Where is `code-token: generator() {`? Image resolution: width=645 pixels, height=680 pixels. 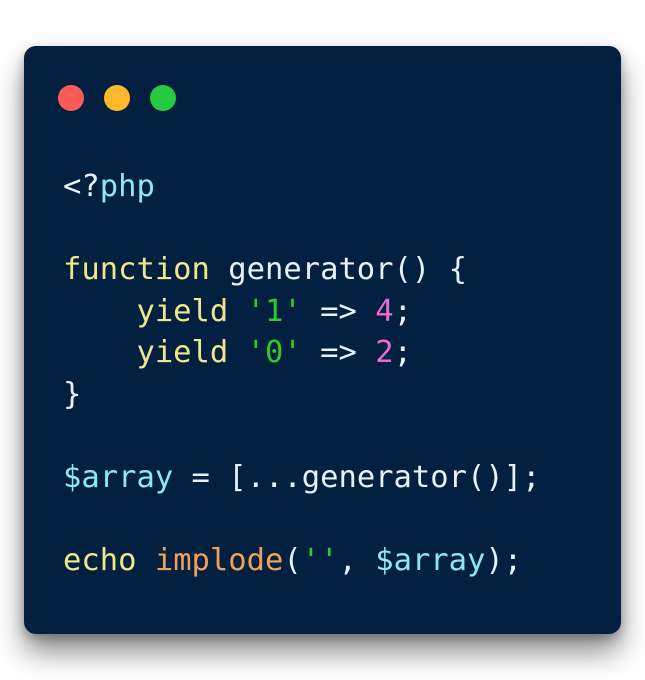
code-token: generator() { is located at coordinates (338, 270).